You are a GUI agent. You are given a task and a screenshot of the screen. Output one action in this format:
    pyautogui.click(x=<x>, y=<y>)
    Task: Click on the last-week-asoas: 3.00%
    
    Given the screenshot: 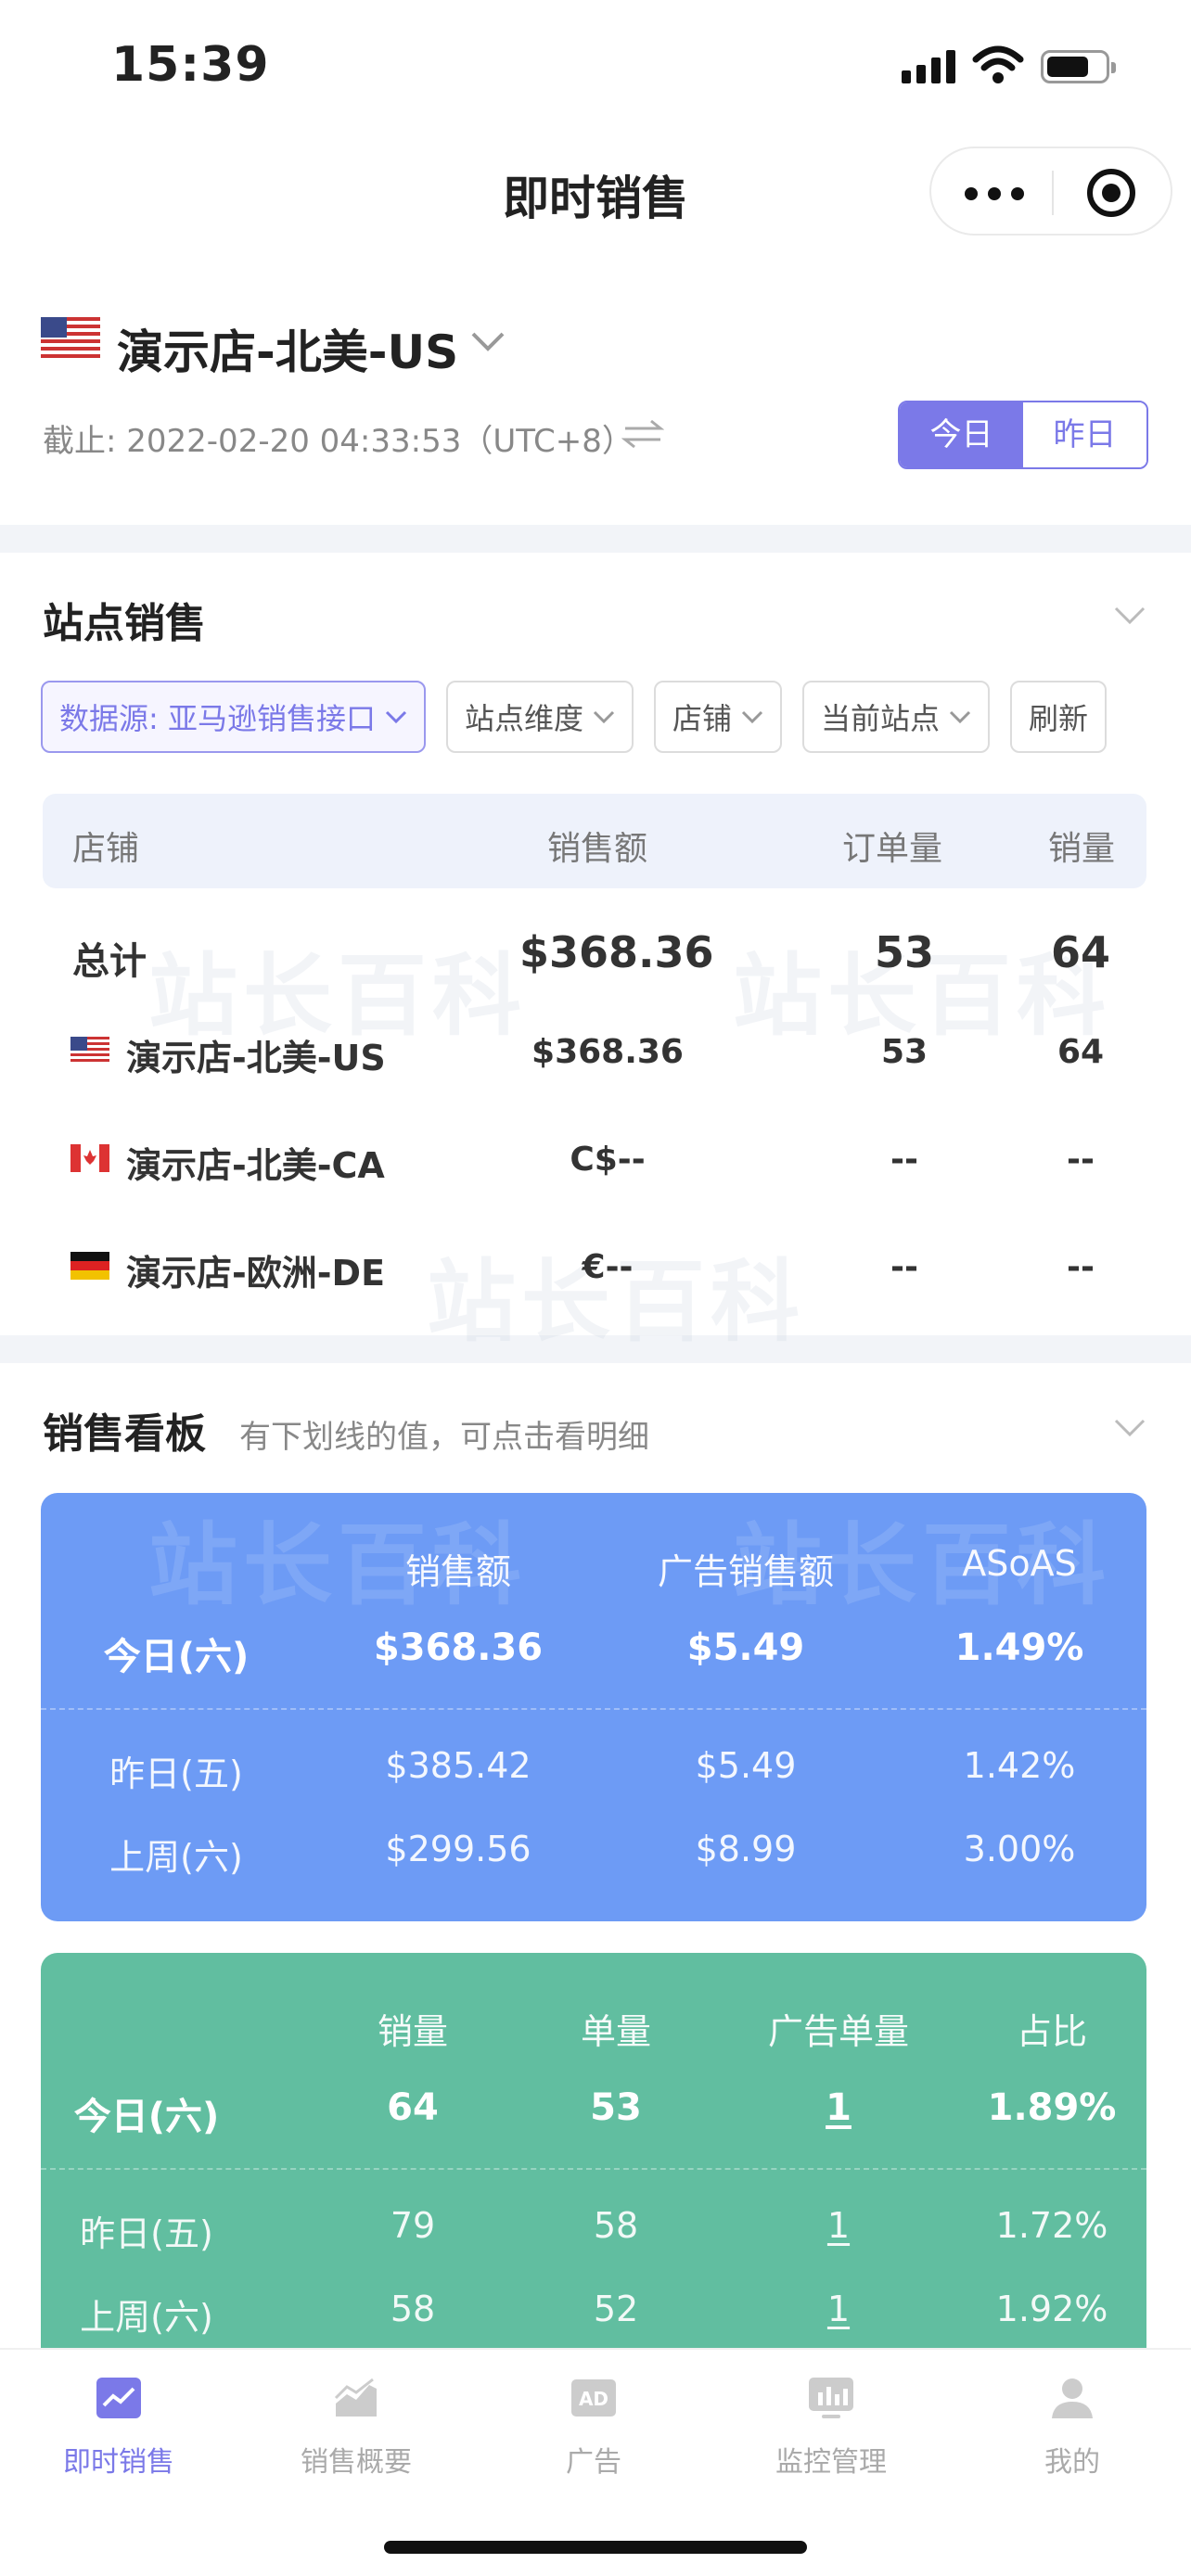 What is the action you would take?
    pyautogui.click(x=1019, y=1849)
    